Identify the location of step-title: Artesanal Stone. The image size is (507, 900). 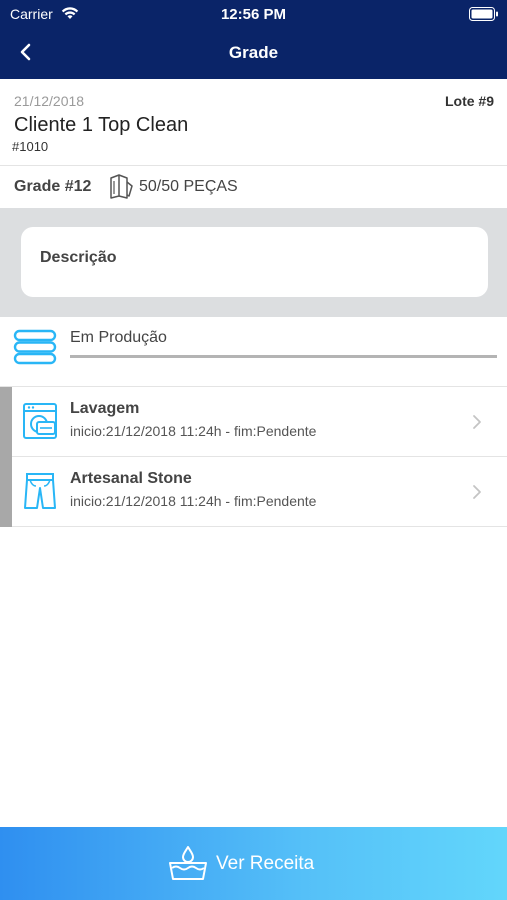
(131, 478).